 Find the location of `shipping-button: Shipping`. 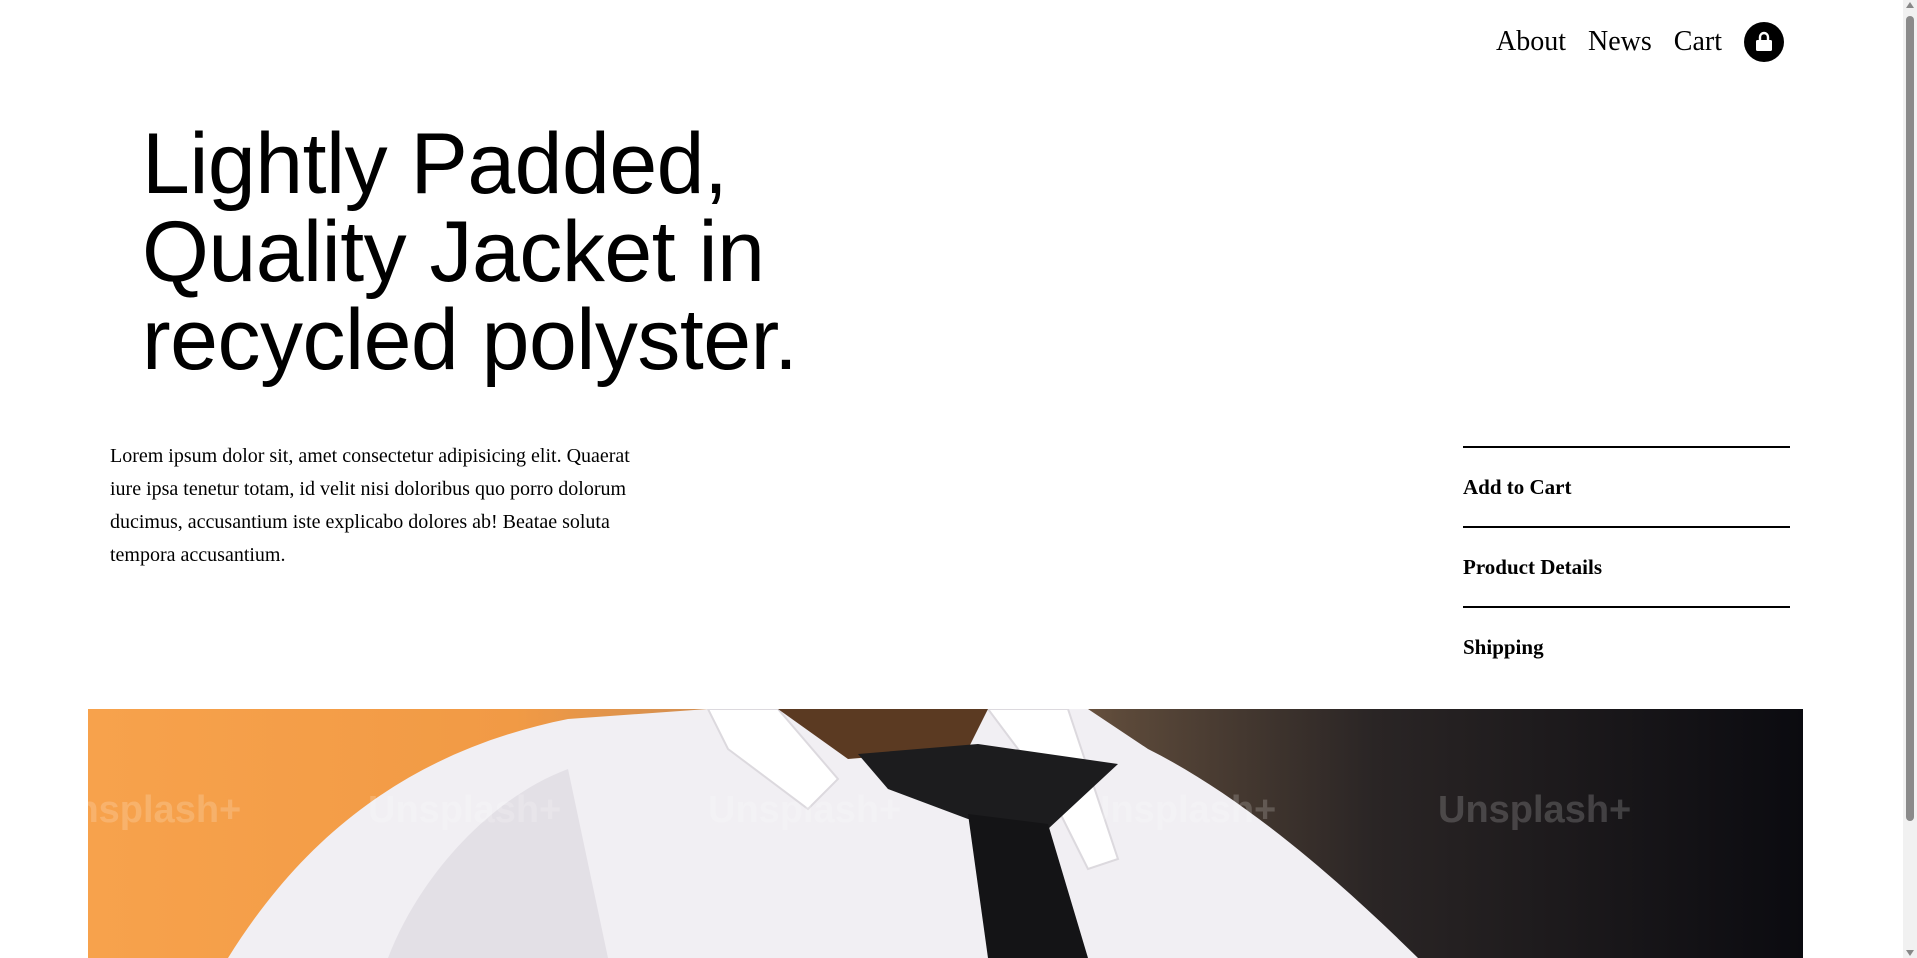

shipping-button: Shipping is located at coordinates (1626, 646).